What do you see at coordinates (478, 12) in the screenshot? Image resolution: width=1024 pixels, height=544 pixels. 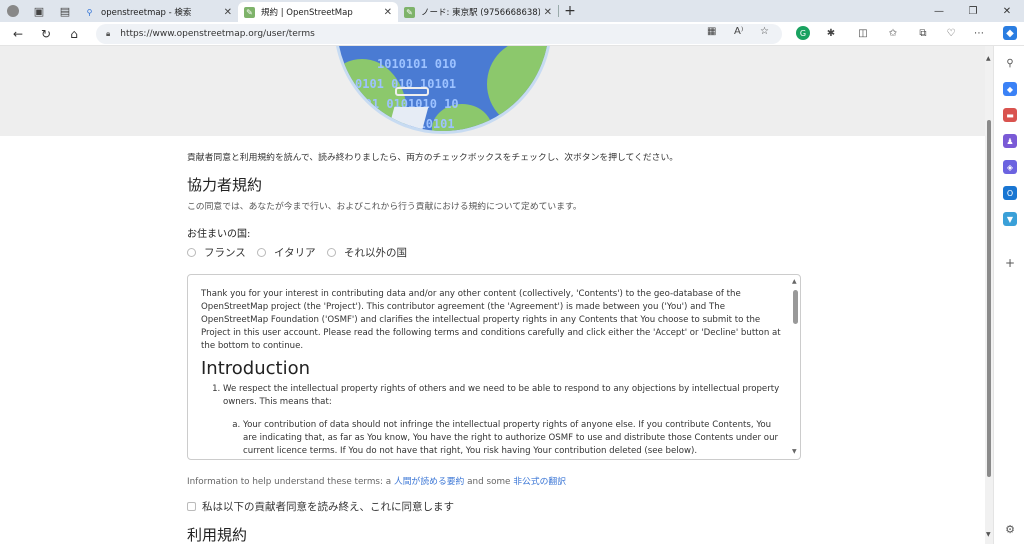 I see `tab-node: ✎ ノード: 東京駅 (9756668638) | Ope ✕` at bounding box center [478, 12].